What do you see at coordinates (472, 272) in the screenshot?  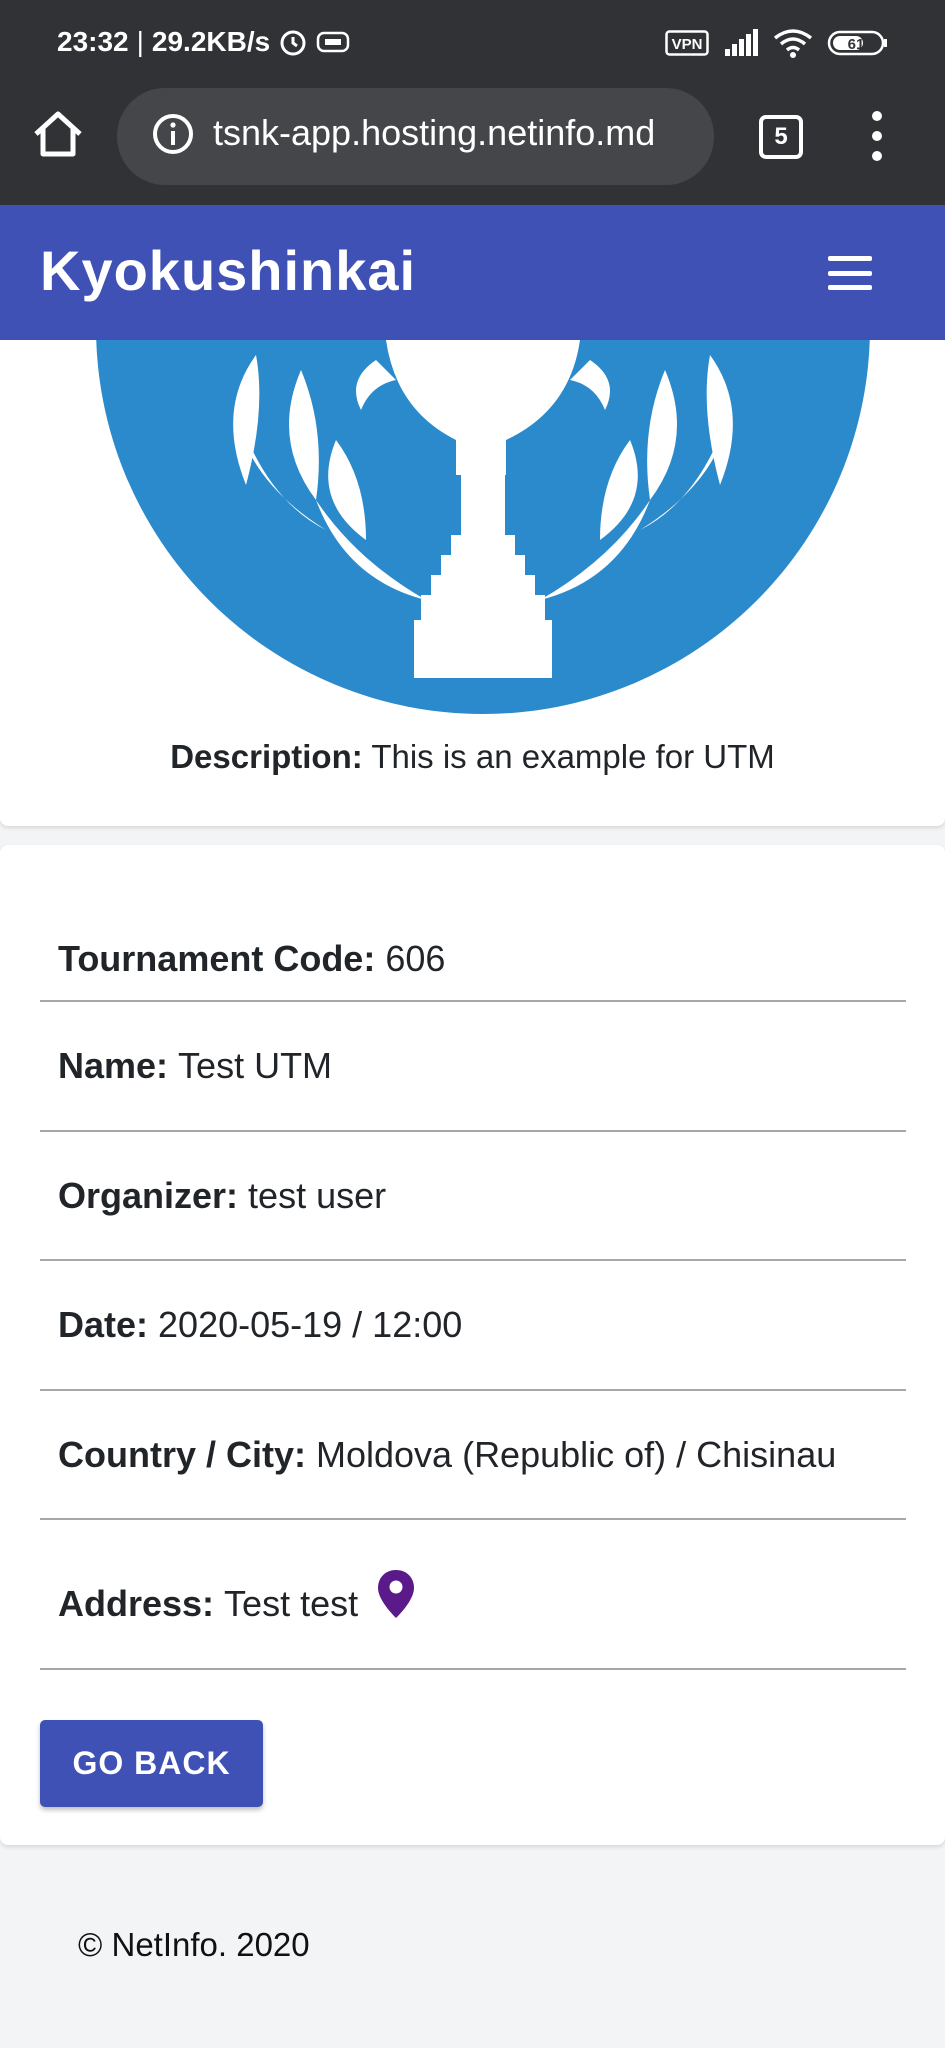 I see `app-bar: Kyokushinkai` at bounding box center [472, 272].